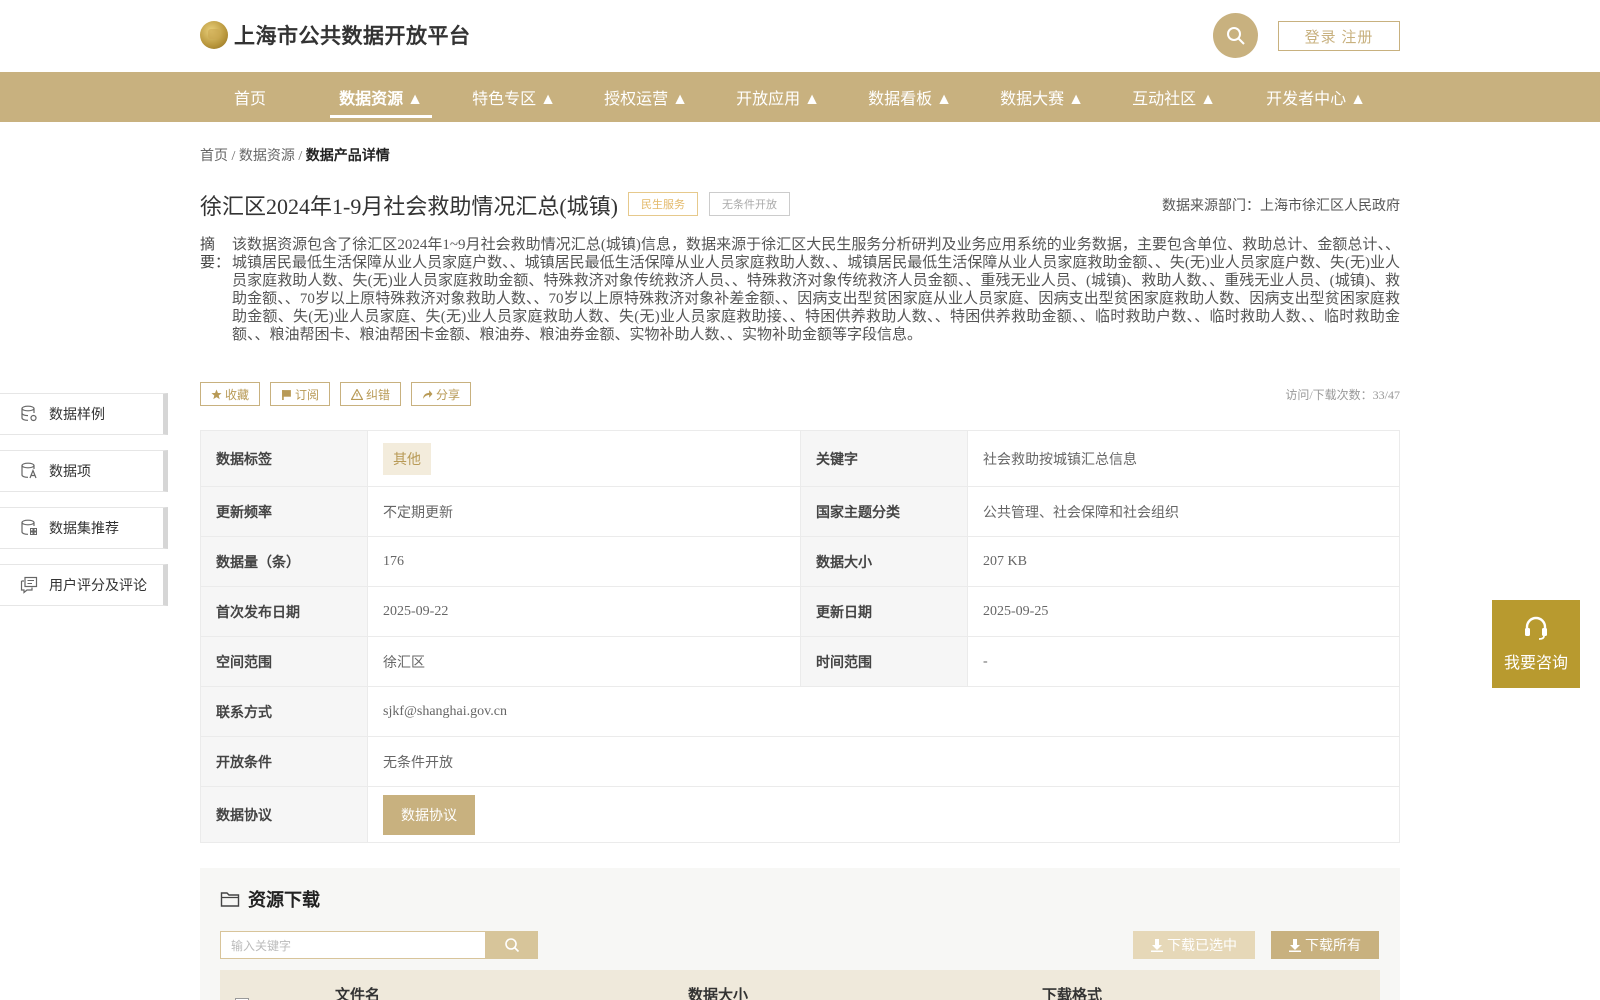 The height and width of the screenshot is (1000, 1600). I want to click on info-value: 2025-09-22, so click(584, 611).